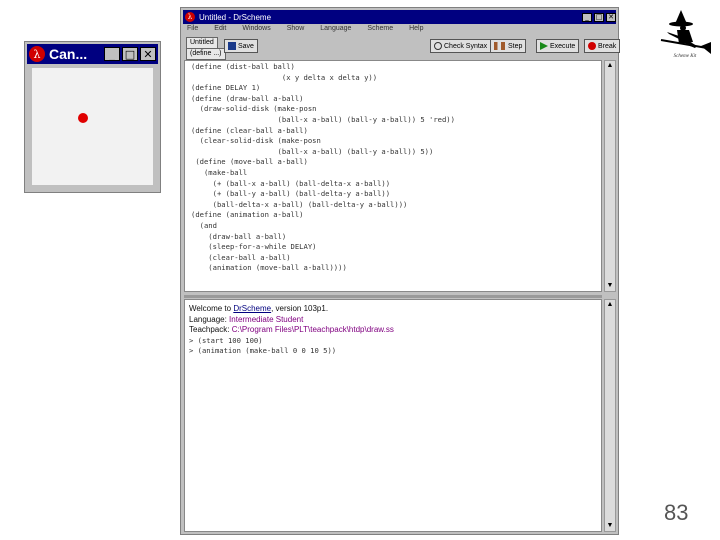 The height and width of the screenshot is (540, 720). What do you see at coordinates (438, 46) in the screenshot?
I see `magnifier-icon` at bounding box center [438, 46].